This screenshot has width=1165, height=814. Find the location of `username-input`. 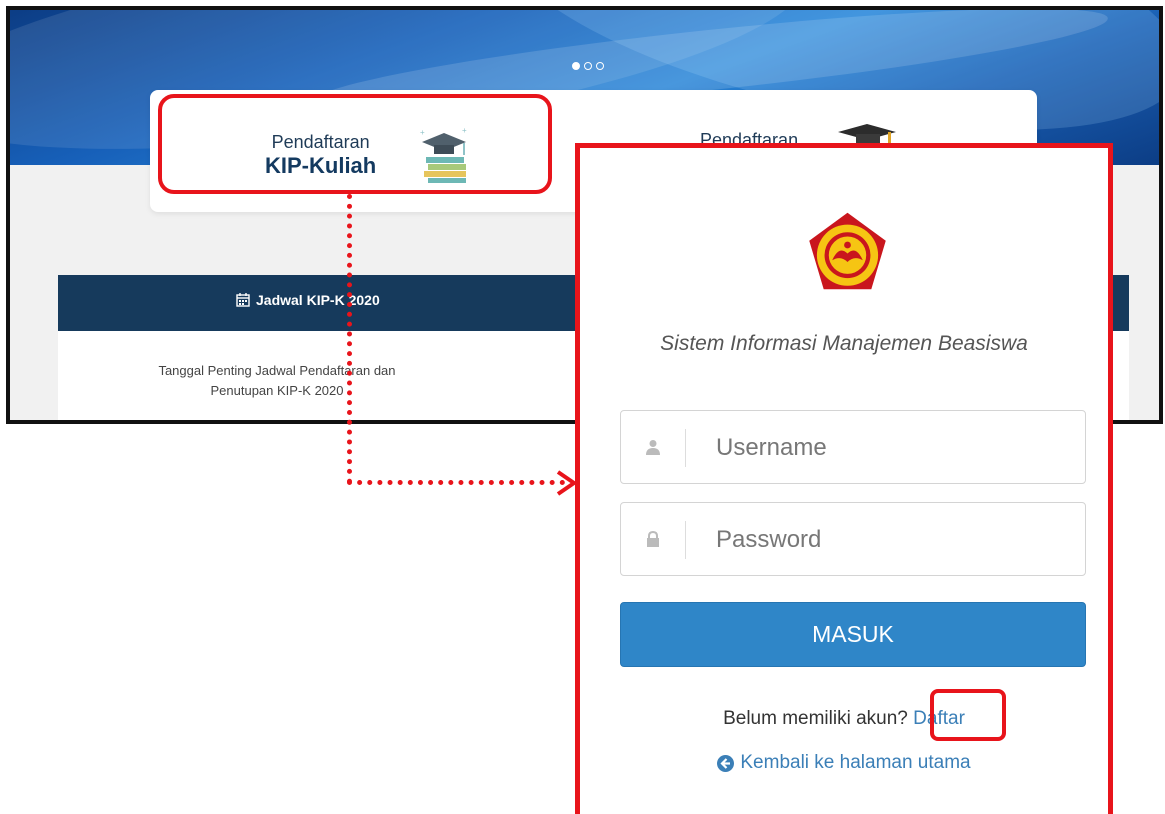

username-input is located at coordinates (896, 448).